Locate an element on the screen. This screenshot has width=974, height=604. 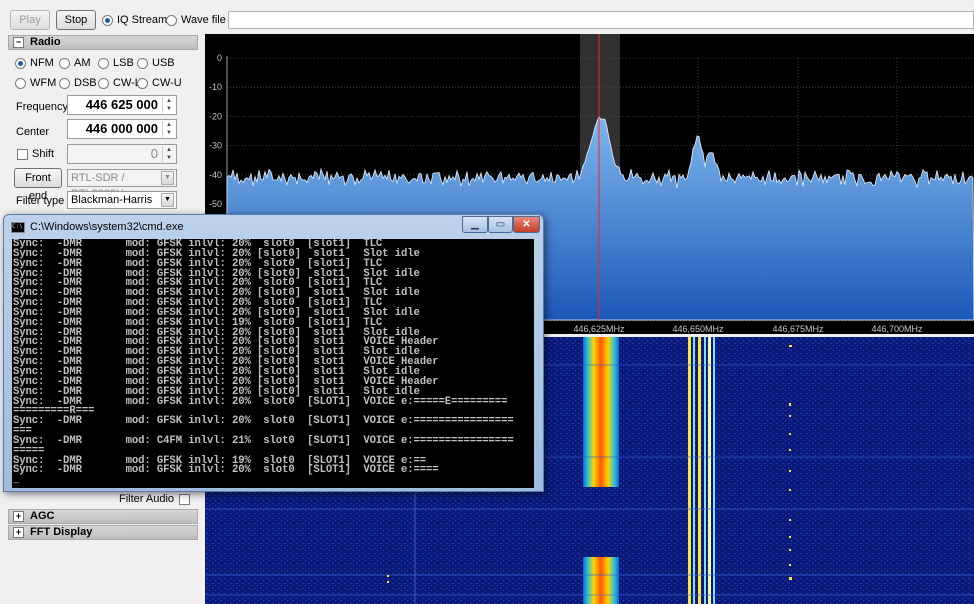
filter-type-label: Filter type is located at coordinates (40, 201).